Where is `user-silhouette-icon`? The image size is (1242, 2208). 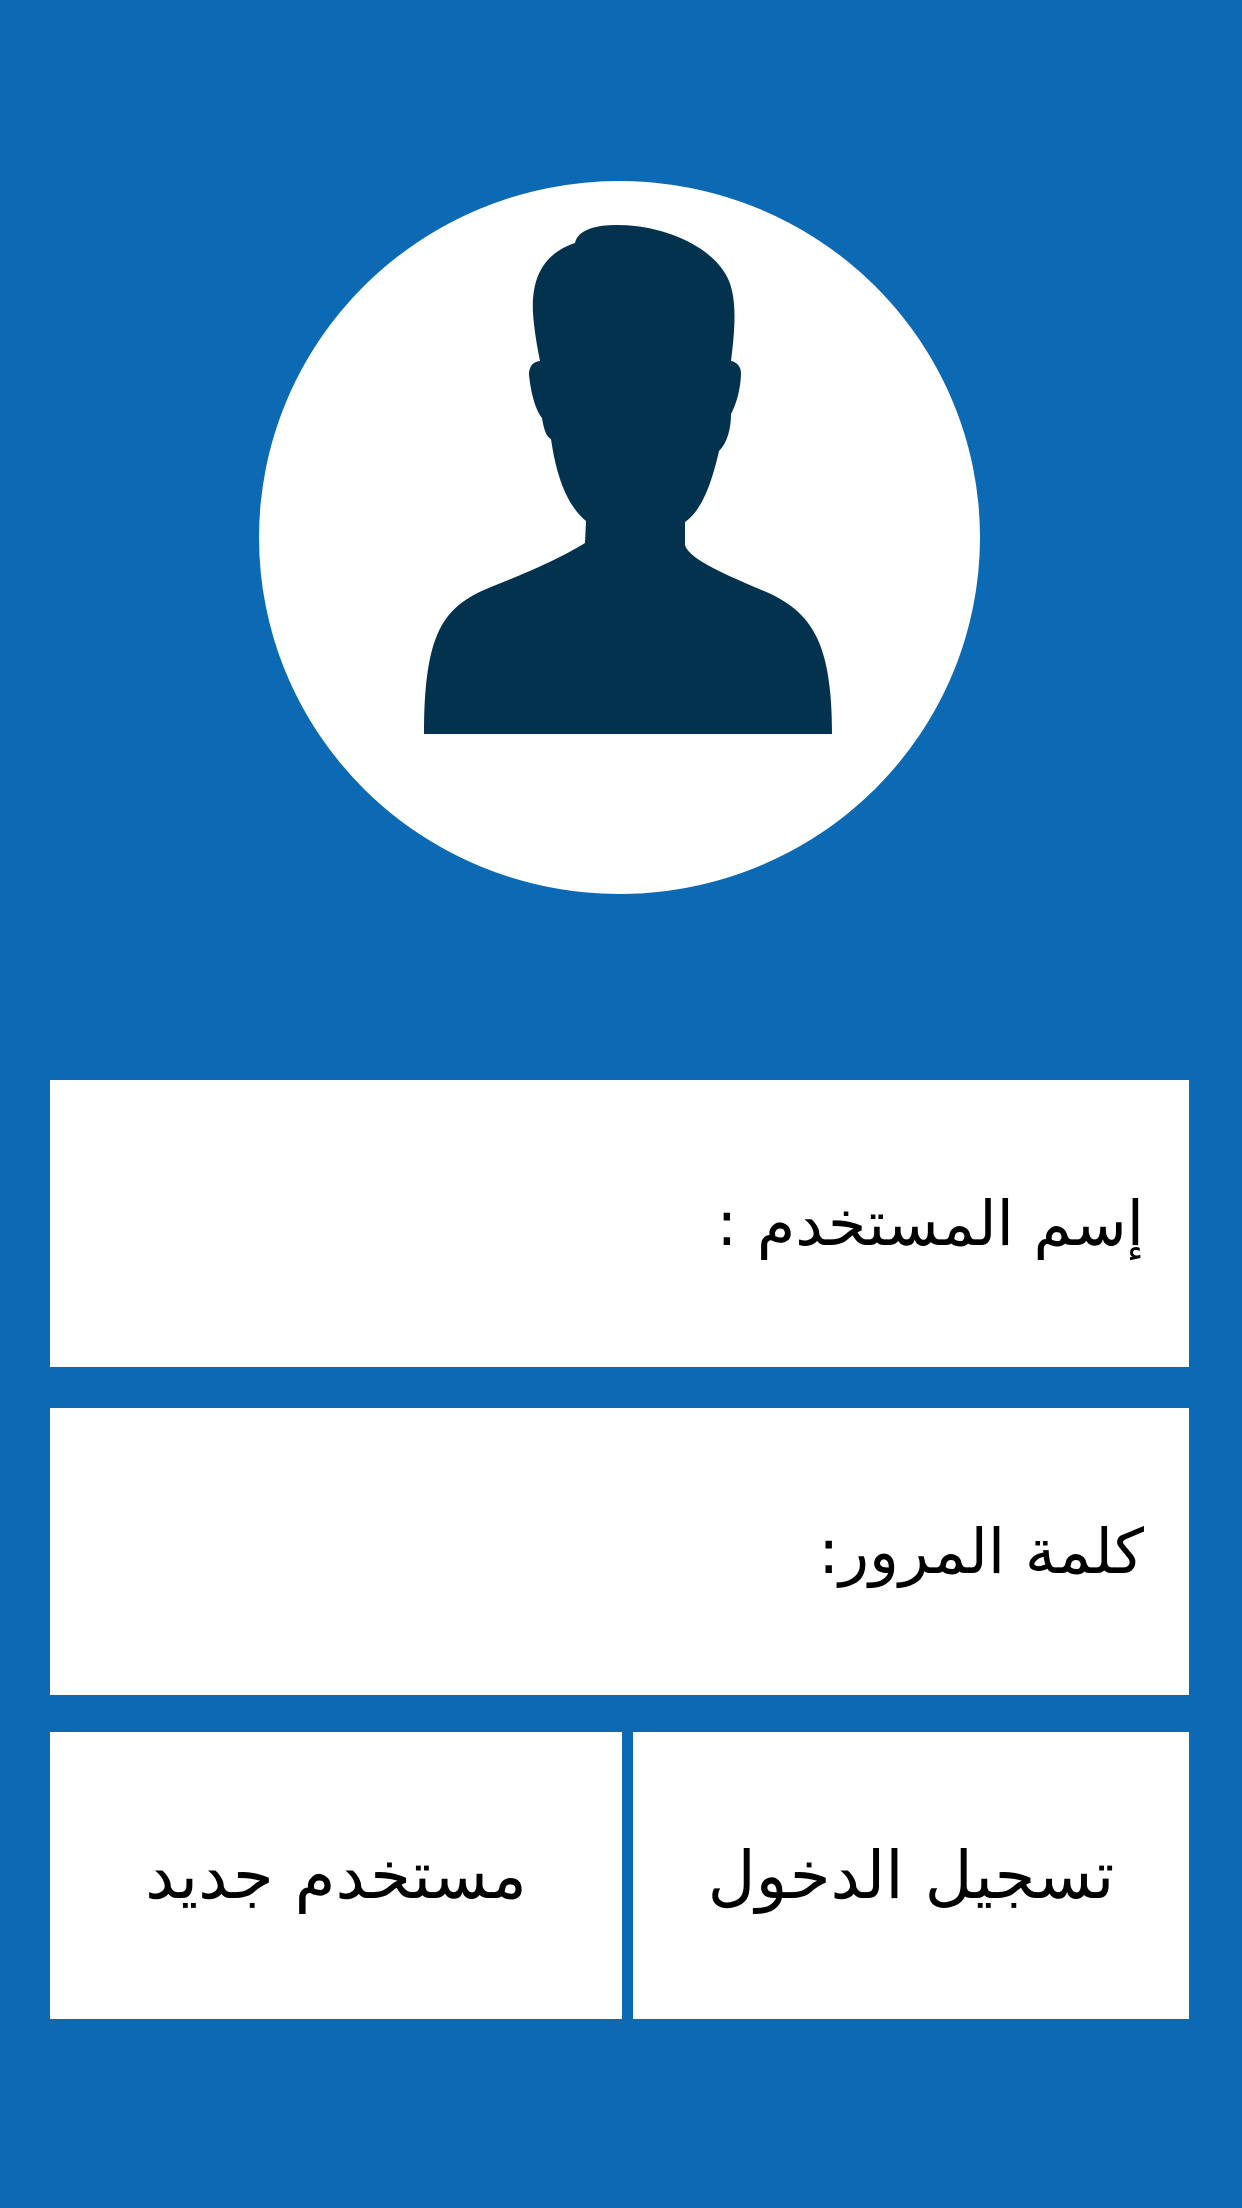
user-silhouette-icon is located at coordinates (628, 479).